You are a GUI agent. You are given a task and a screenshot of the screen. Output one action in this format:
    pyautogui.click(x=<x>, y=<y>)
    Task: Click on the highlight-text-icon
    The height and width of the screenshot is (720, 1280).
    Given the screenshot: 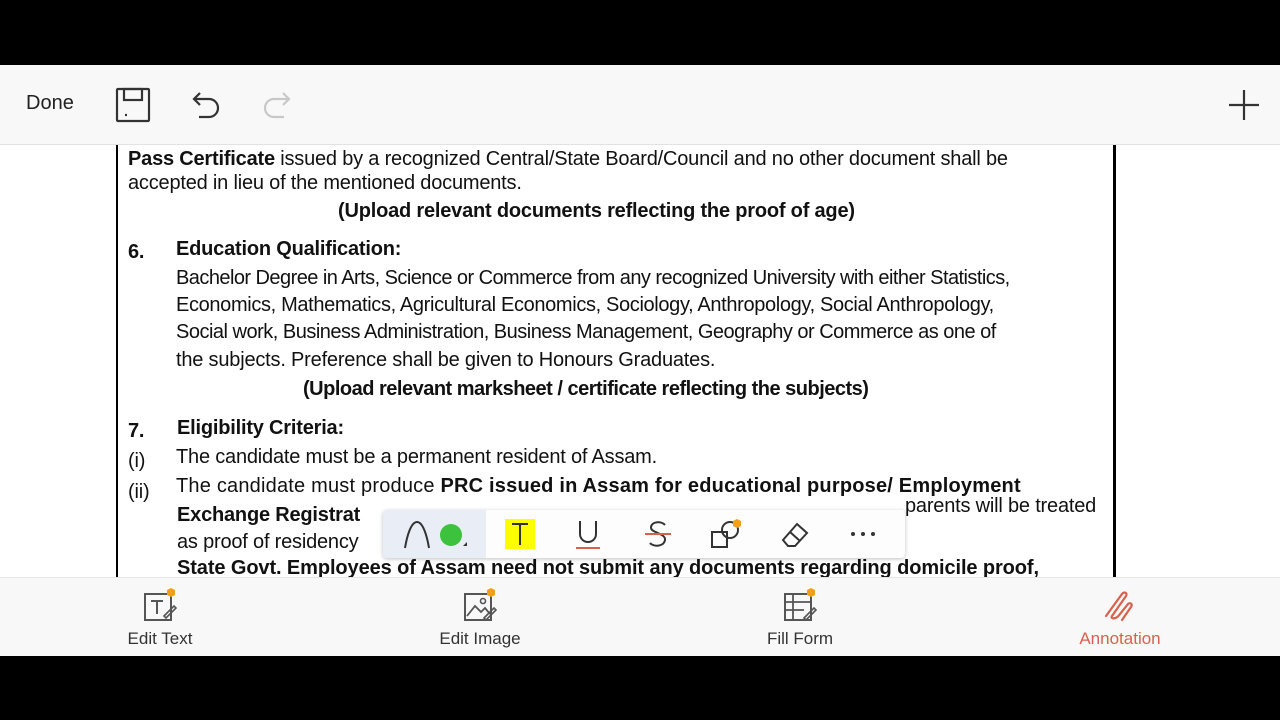 What is the action you would take?
    pyautogui.click(x=520, y=534)
    